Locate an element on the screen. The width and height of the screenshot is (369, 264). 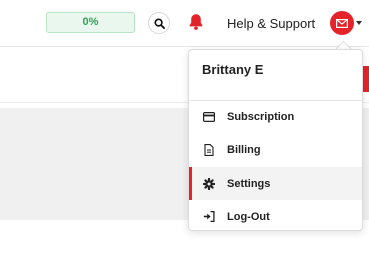
menu-item-billing: Billing is located at coordinates (275, 149).